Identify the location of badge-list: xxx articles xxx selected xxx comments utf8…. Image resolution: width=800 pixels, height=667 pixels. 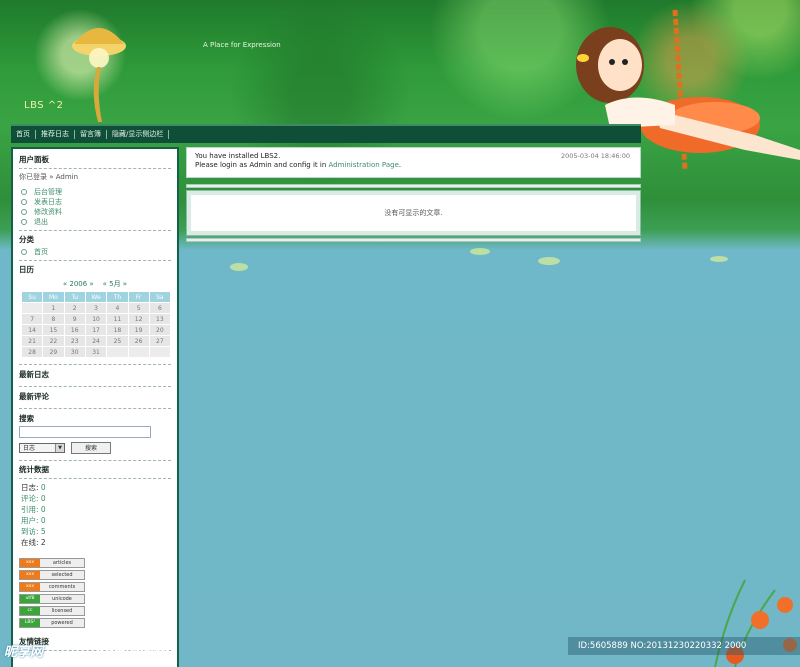
(95, 592).